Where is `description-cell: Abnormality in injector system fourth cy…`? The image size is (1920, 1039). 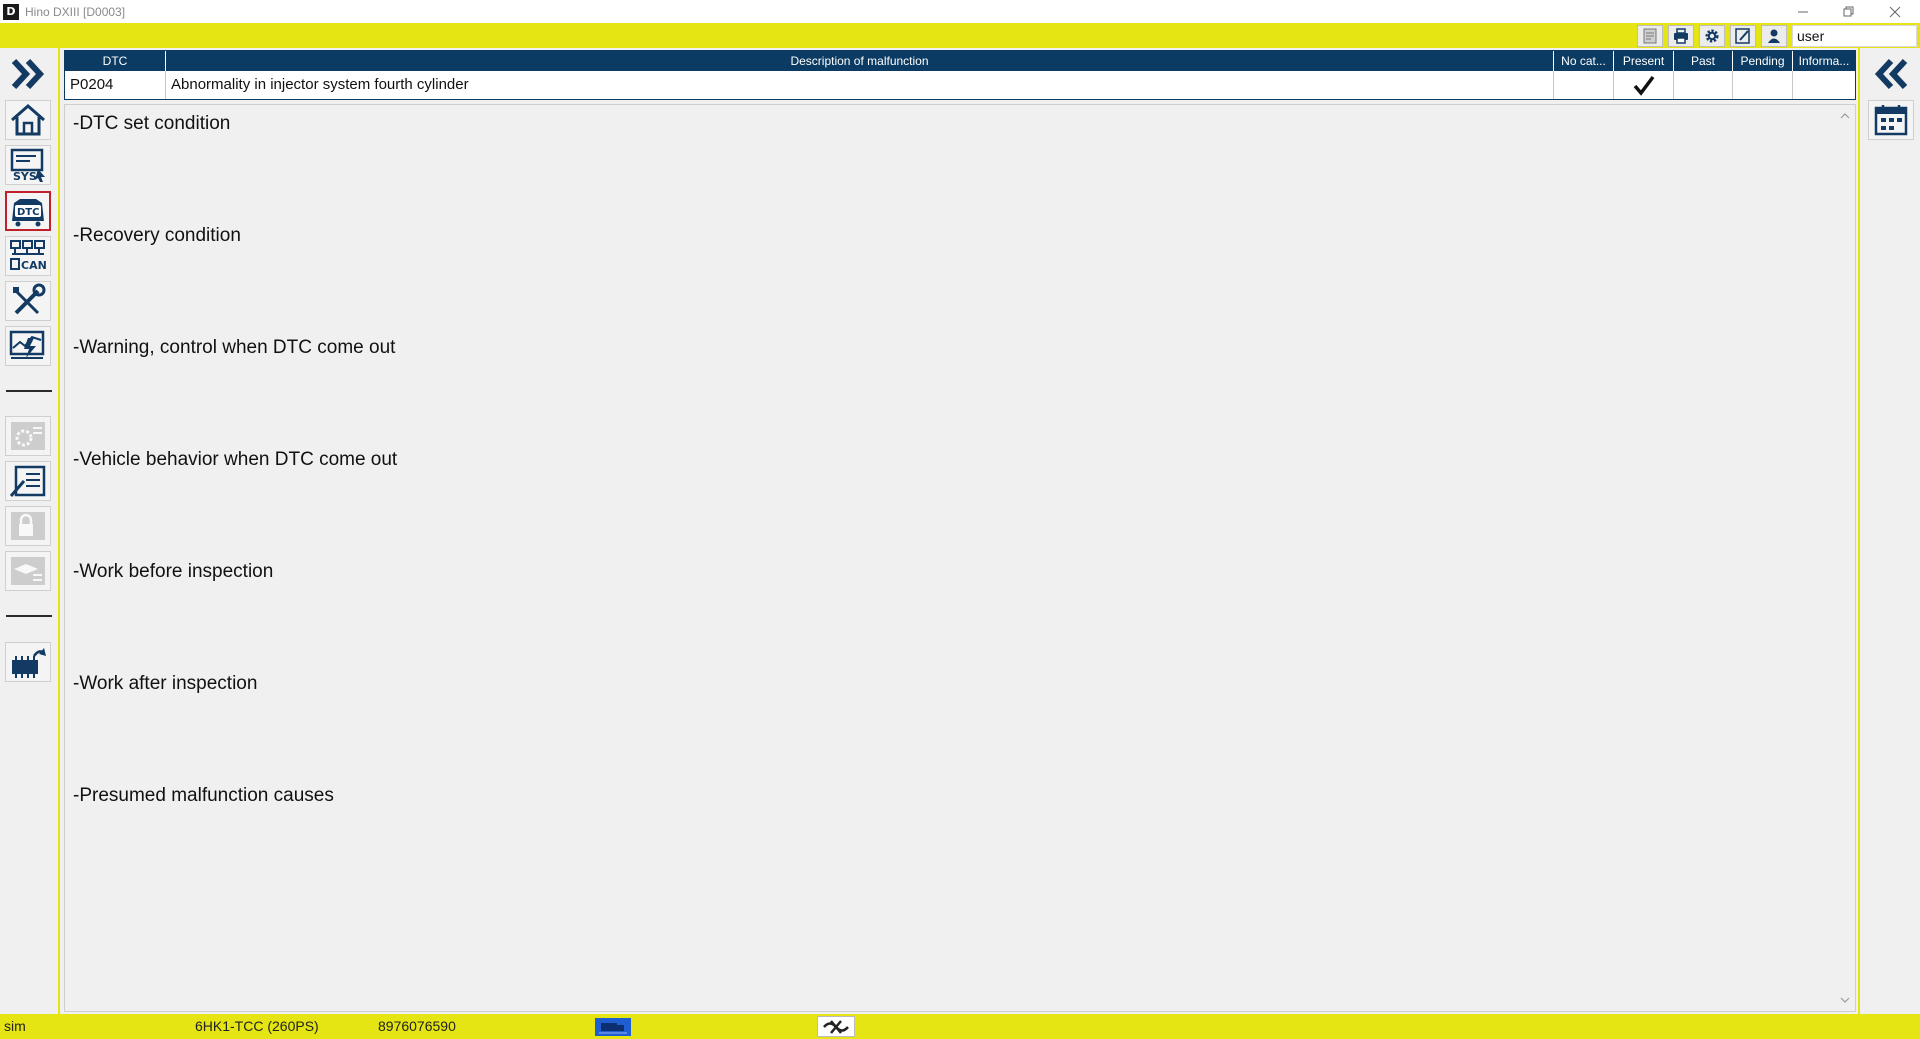
description-cell: Abnormality in injector system fourth cy… is located at coordinates (860, 85).